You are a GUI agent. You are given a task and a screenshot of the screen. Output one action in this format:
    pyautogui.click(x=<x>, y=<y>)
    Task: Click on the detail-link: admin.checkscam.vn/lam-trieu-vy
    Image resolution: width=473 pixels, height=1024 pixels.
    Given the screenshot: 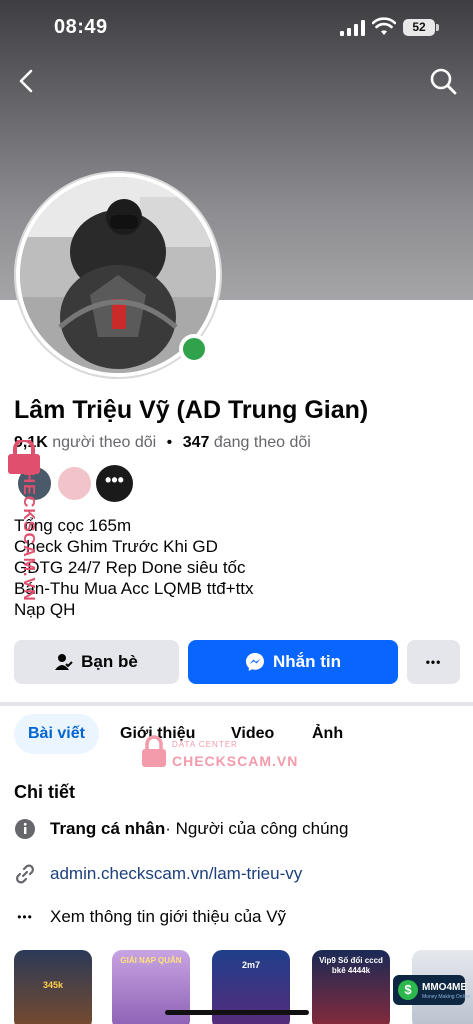 What is the action you would take?
    pyautogui.click(x=237, y=874)
    